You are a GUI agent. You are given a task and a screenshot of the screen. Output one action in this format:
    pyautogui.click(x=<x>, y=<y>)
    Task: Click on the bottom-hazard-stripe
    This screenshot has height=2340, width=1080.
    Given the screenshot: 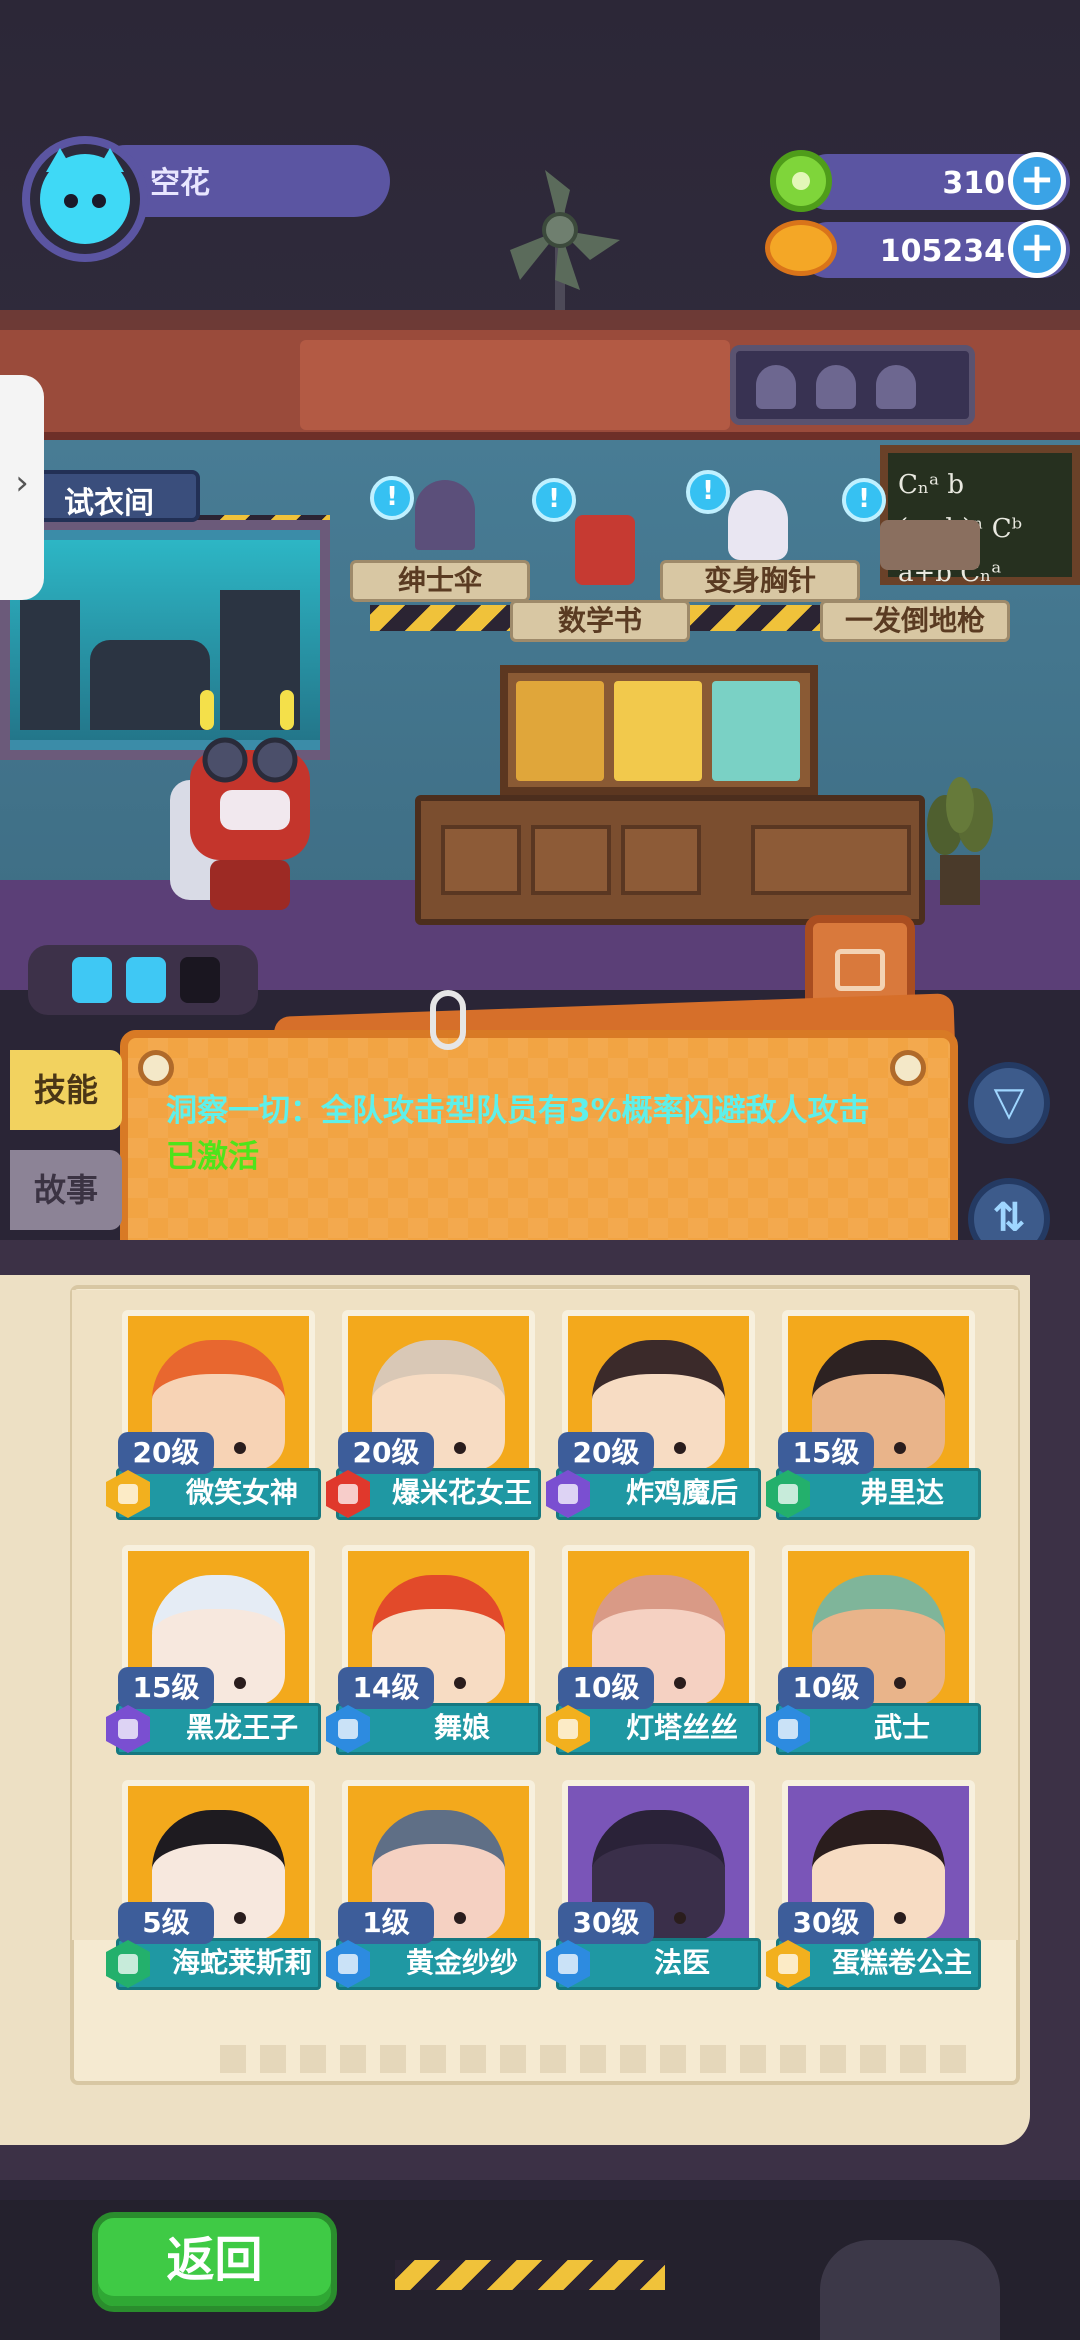 What is the action you would take?
    pyautogui.click(x=530, y=2275)
    